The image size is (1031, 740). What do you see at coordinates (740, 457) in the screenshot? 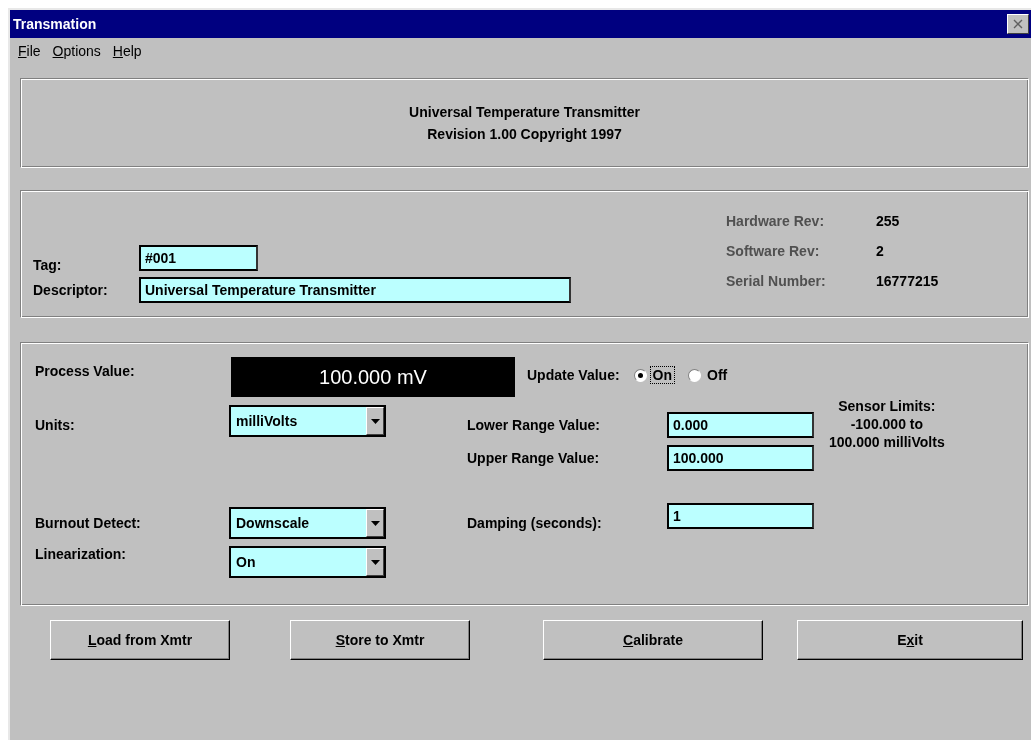
I see `text-field: 100.000` at bounding box center [740, 457].